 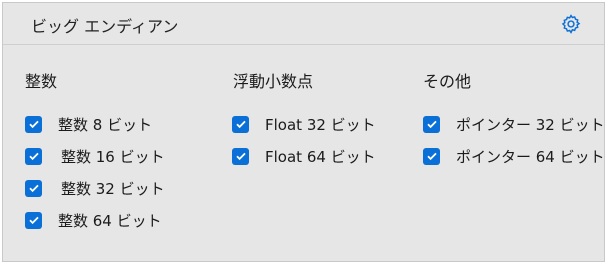 I want to click on checkbox-pointer32: ポインター 32 ビット, so click(x=514, y=124).